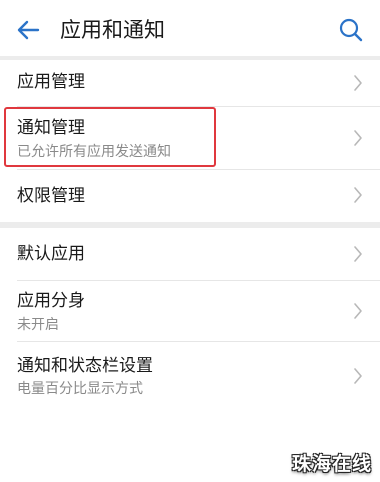  I want to click on settings-row-notification-management: 通知管理 已允许所有应用发送通知, so click(190, 138).